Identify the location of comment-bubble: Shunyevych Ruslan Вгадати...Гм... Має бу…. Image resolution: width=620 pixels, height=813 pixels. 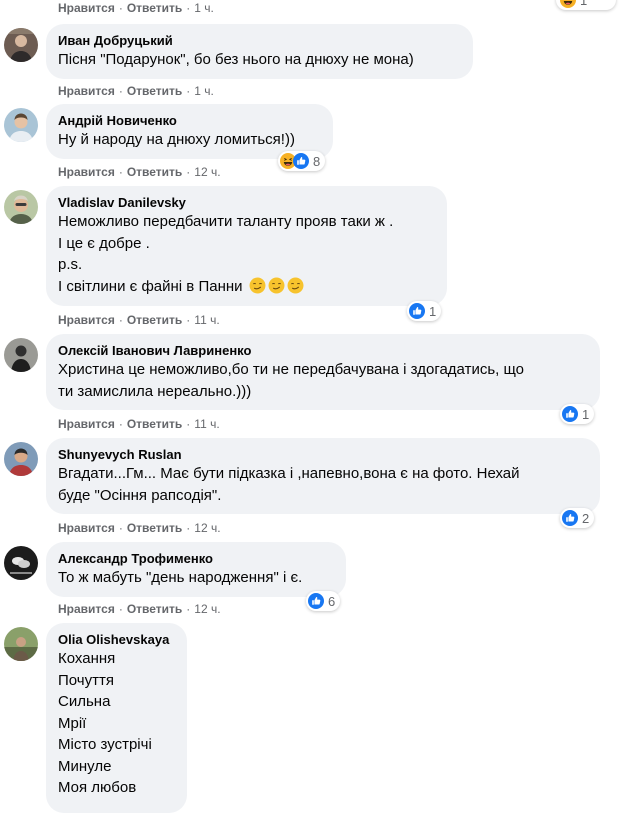
(323, 476).